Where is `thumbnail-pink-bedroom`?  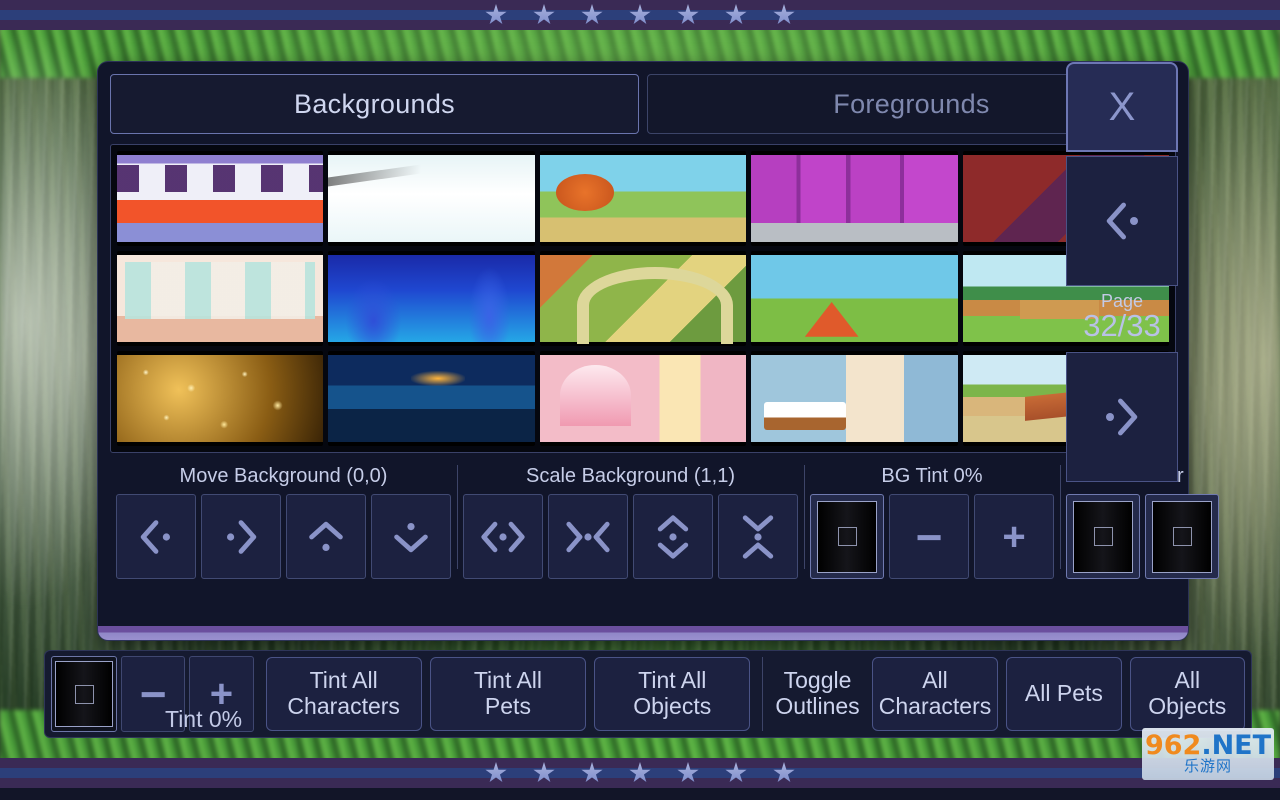 thumbnail-pink-bedroom is located at coordinates (643, 398).